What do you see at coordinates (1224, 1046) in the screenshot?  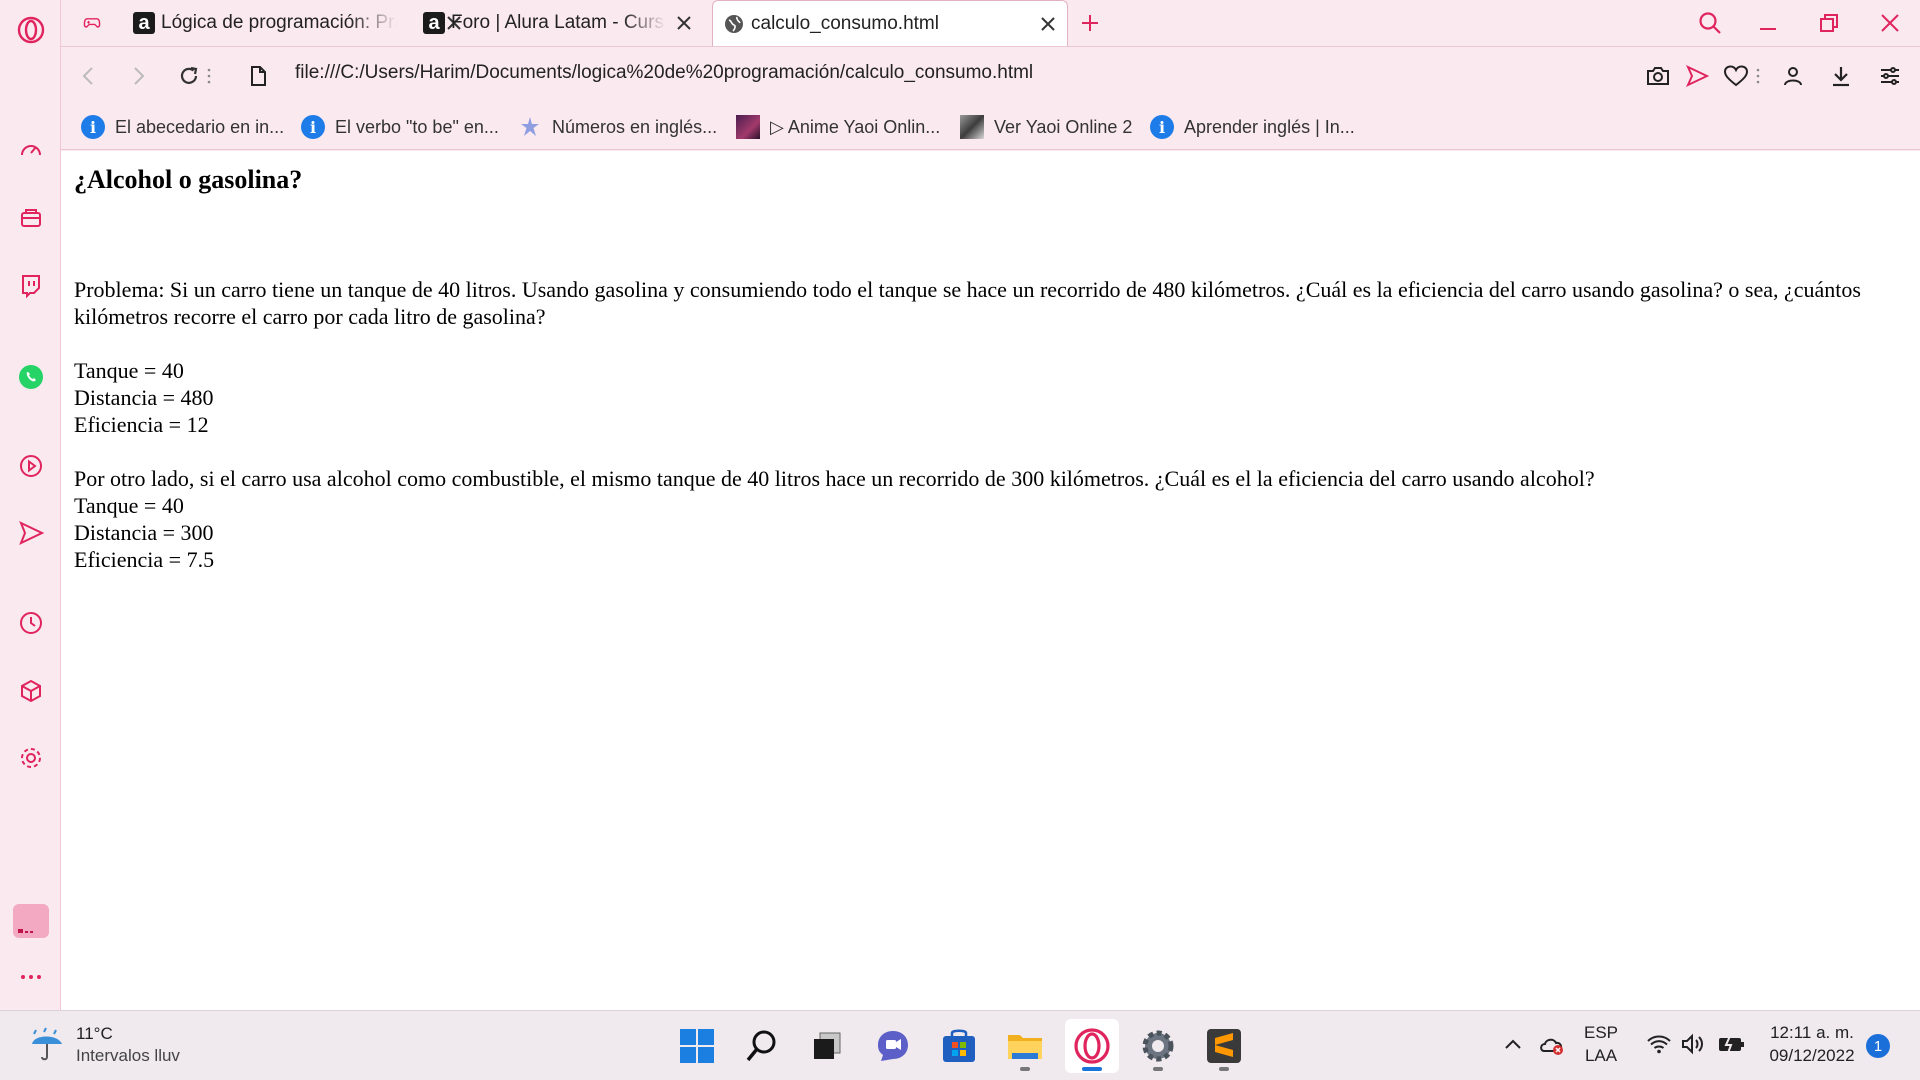 I see `sublime-text-button` at bounding box center [1224, 1046].